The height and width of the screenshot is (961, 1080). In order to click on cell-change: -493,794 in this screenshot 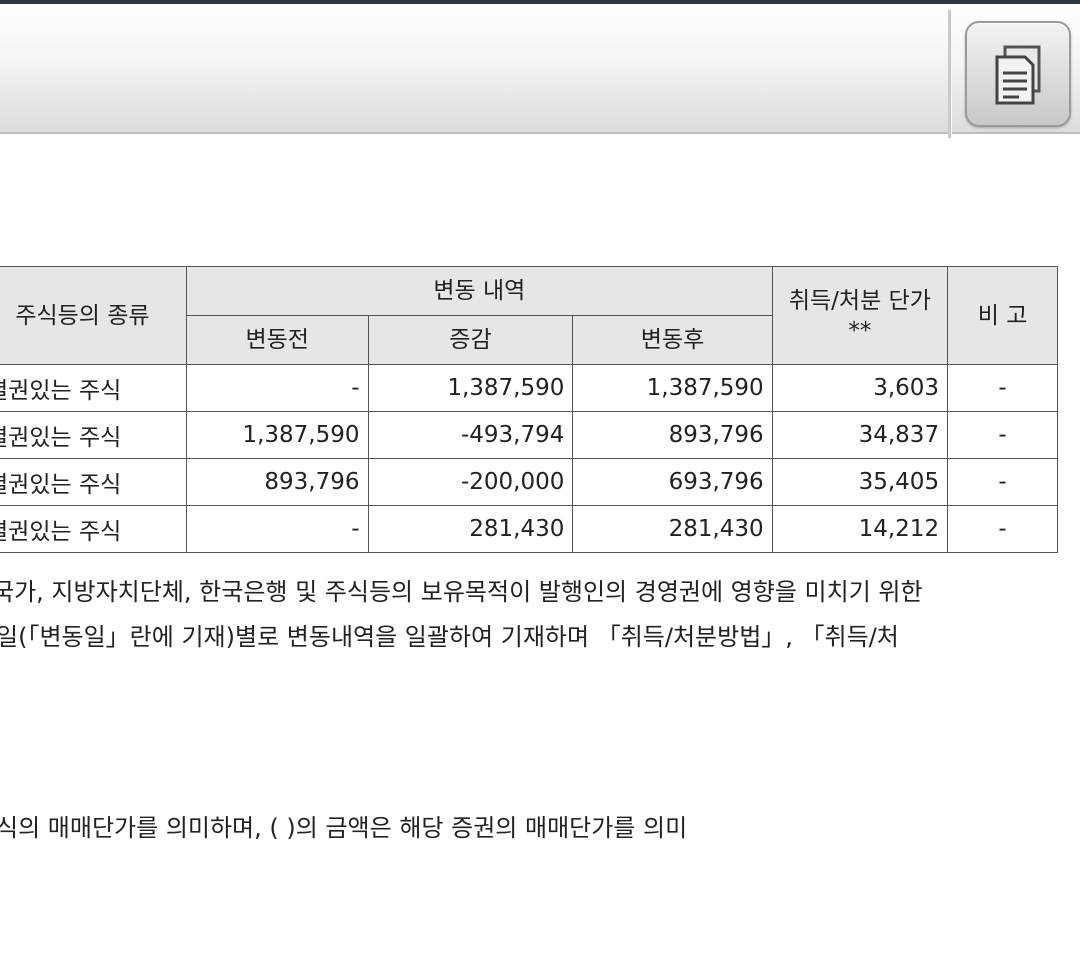, I will do `click(470, 435)`.